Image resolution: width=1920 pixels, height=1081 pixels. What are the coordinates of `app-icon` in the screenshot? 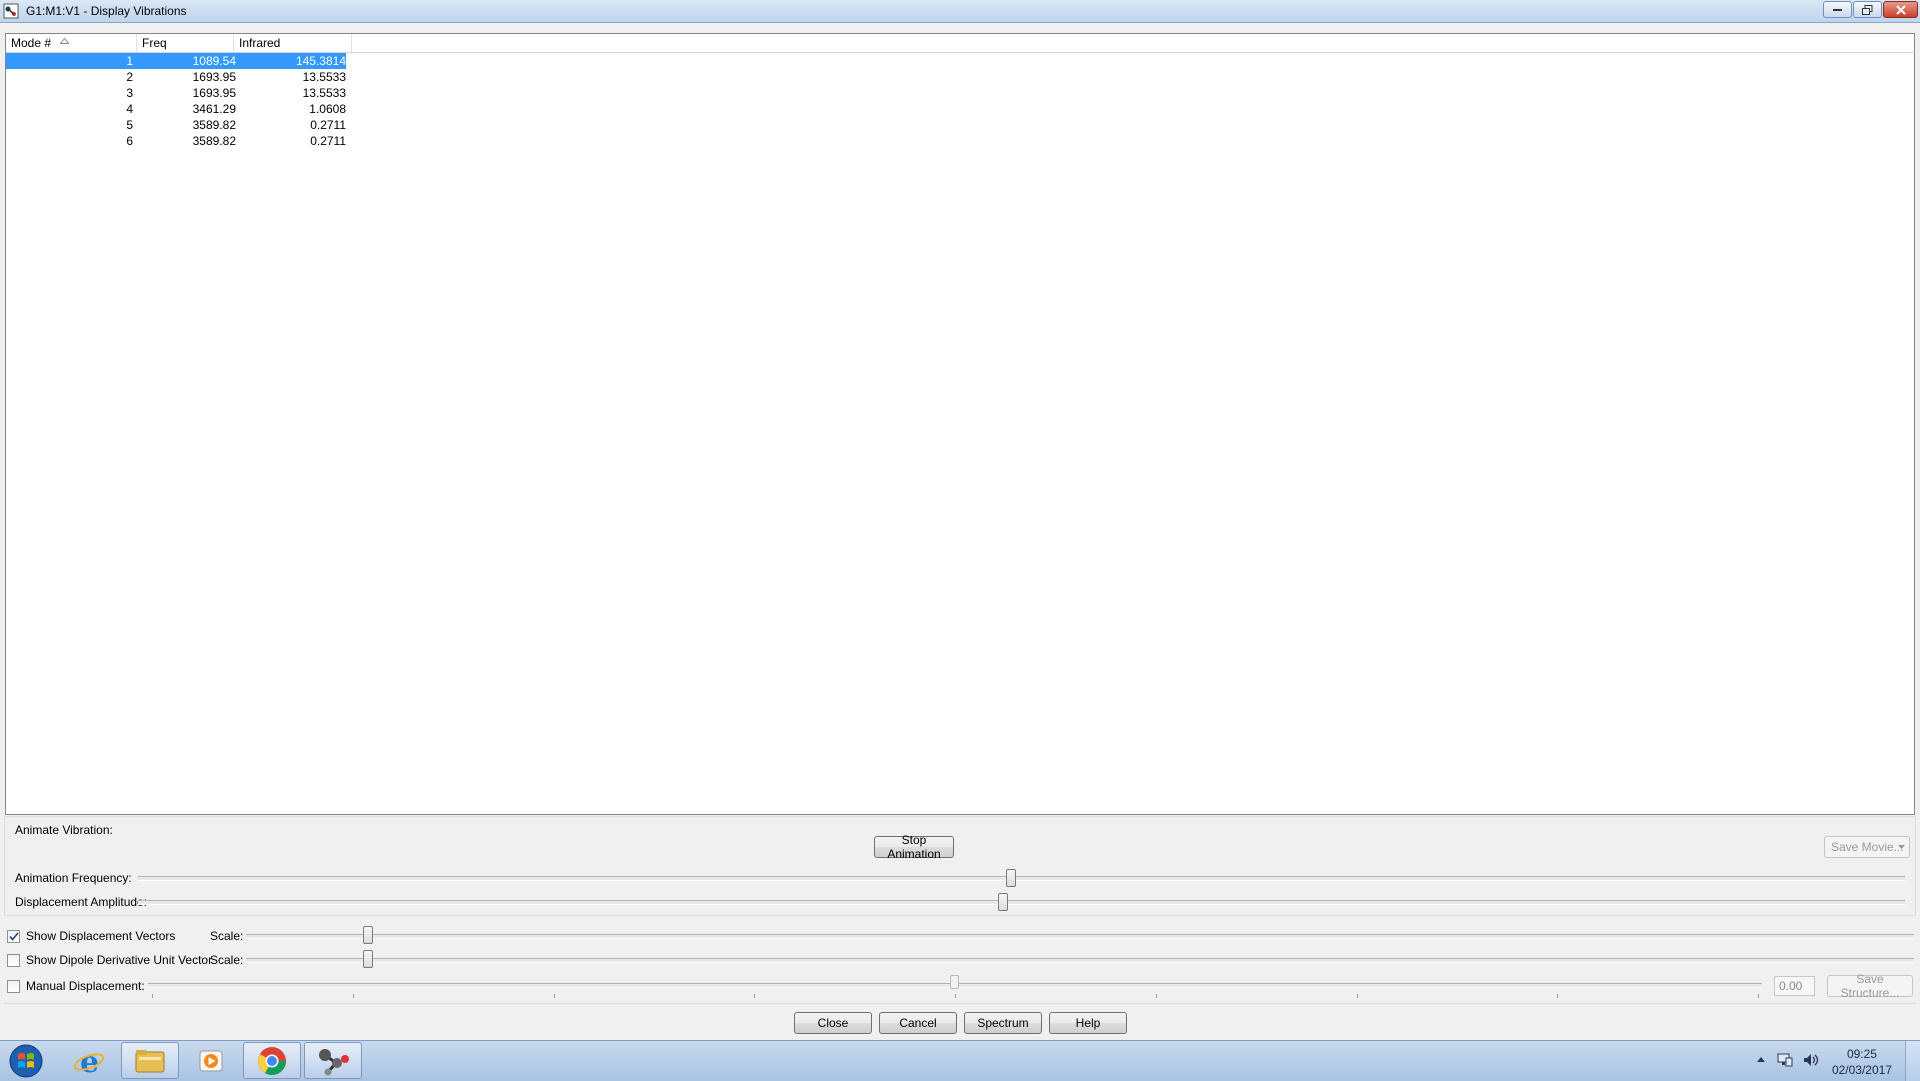 It's located at (11, 11).